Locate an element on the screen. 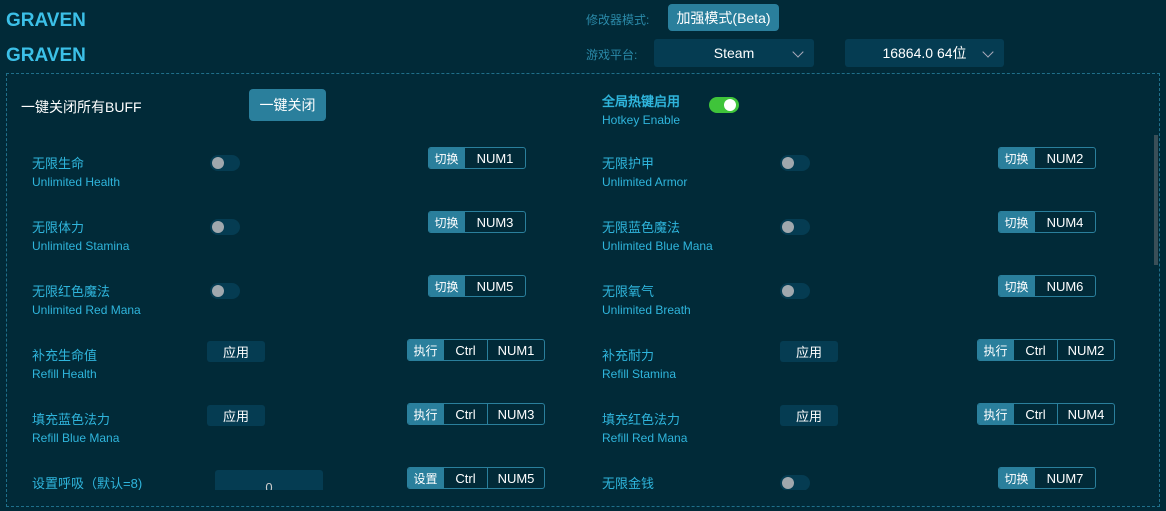 The image size is (1166, 511). cheat-name-cn: 补充耐力 is located at coordinates (628, 355).